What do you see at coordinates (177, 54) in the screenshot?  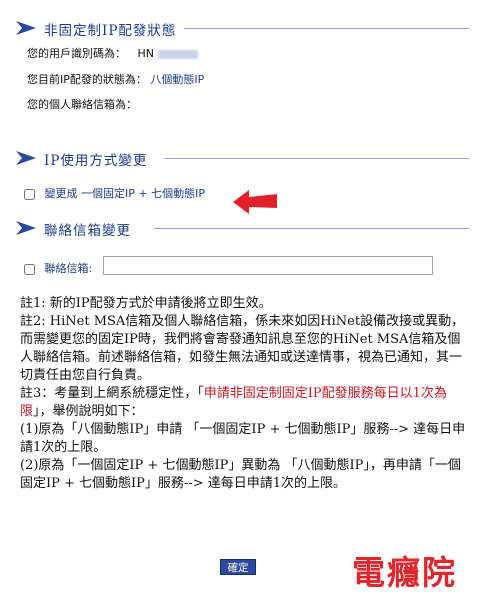 I see `masked-user-id` at bounding box center [177, 54].